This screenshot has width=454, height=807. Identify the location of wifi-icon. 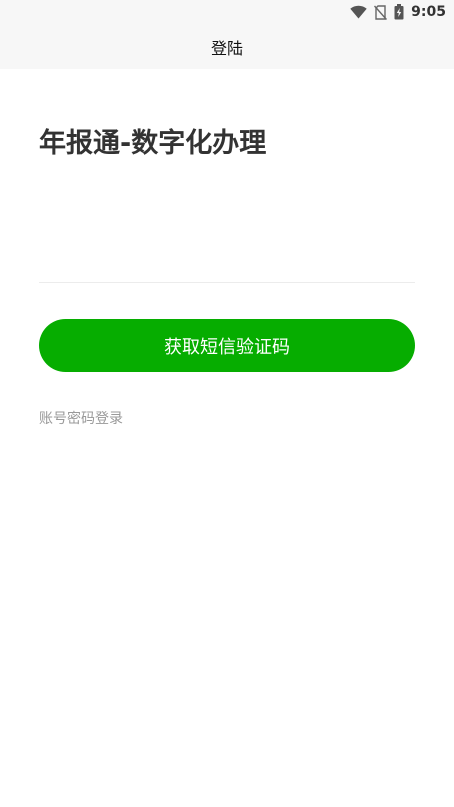
(358, 12).